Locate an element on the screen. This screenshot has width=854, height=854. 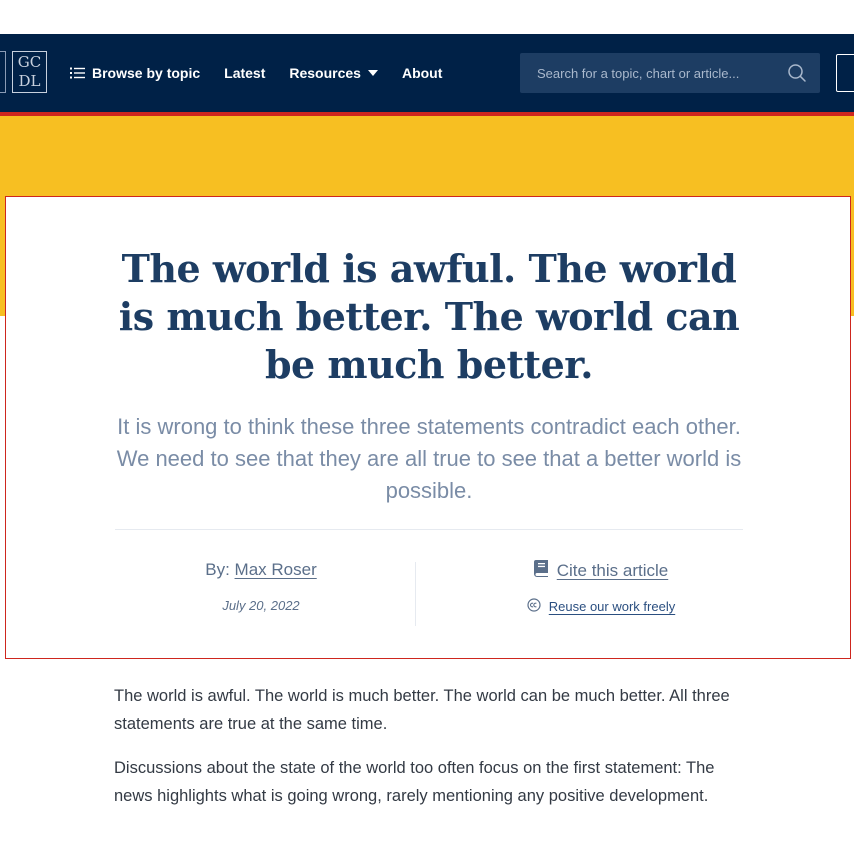
author-link: Max Roser is located at coordinates (276, 569).